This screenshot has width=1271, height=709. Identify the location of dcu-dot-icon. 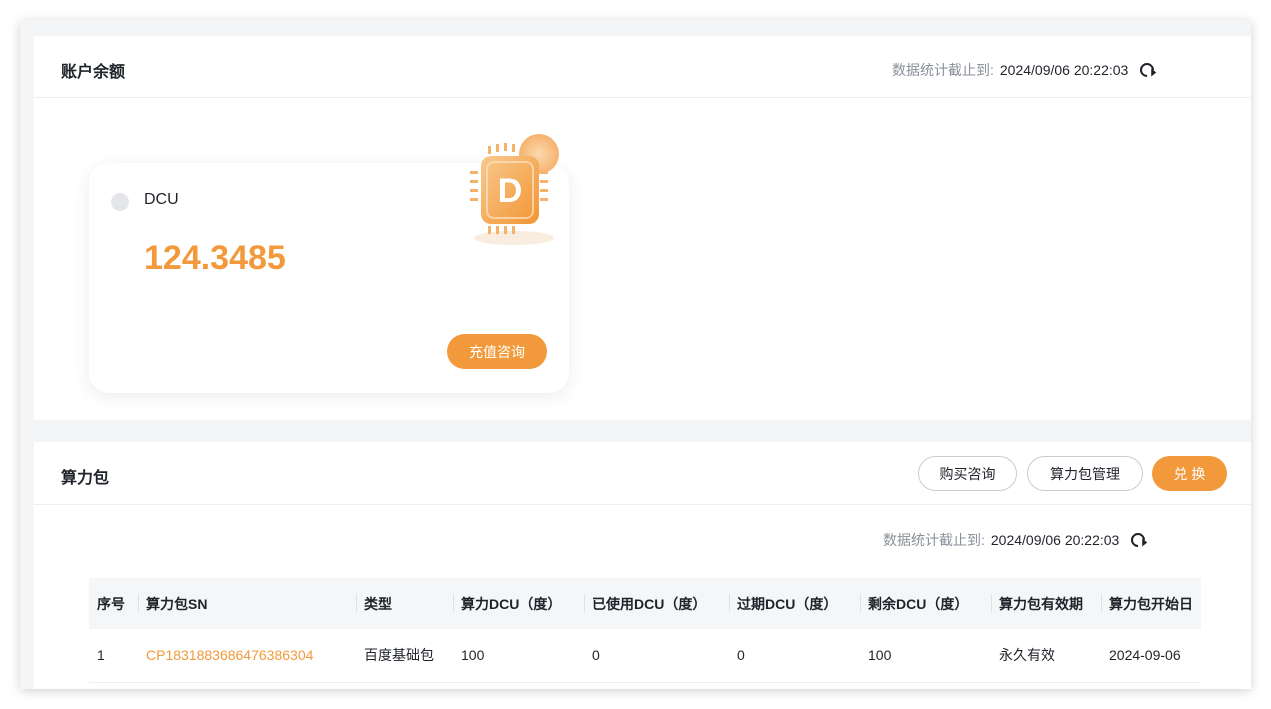
(120, 202).